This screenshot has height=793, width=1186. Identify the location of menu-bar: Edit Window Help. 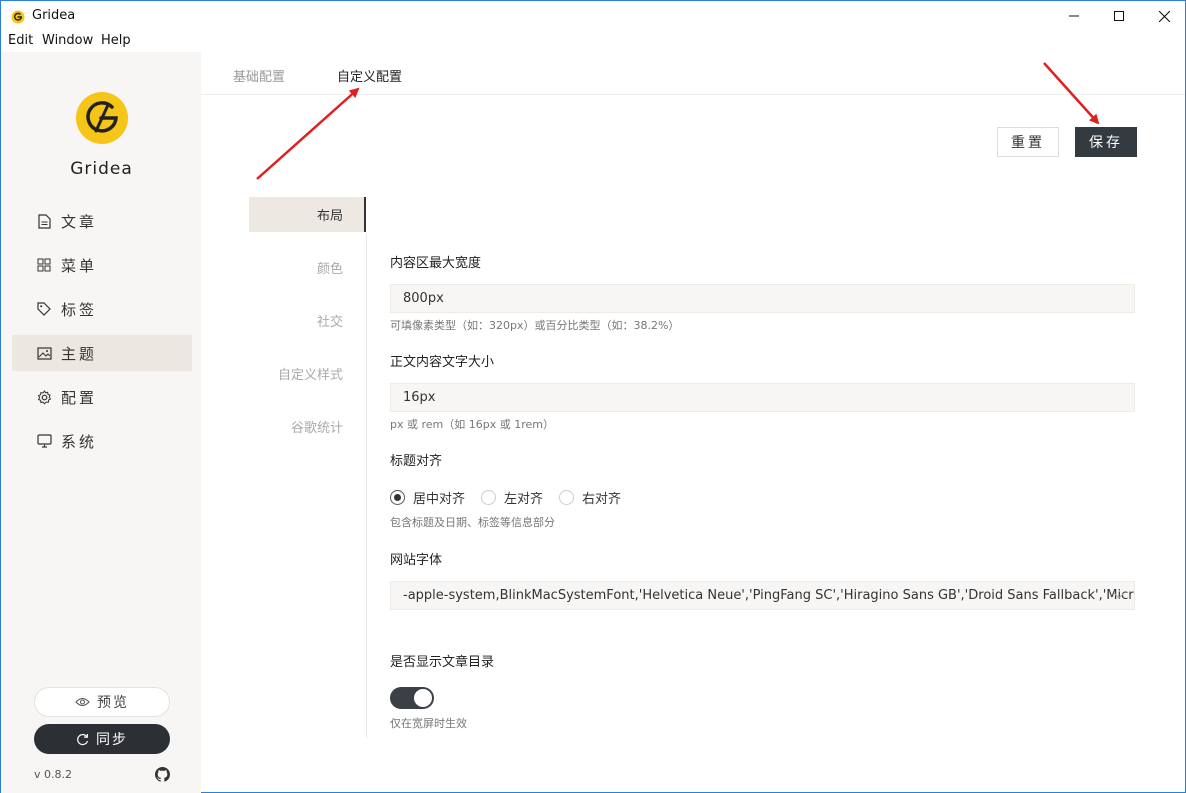
(593, 41).